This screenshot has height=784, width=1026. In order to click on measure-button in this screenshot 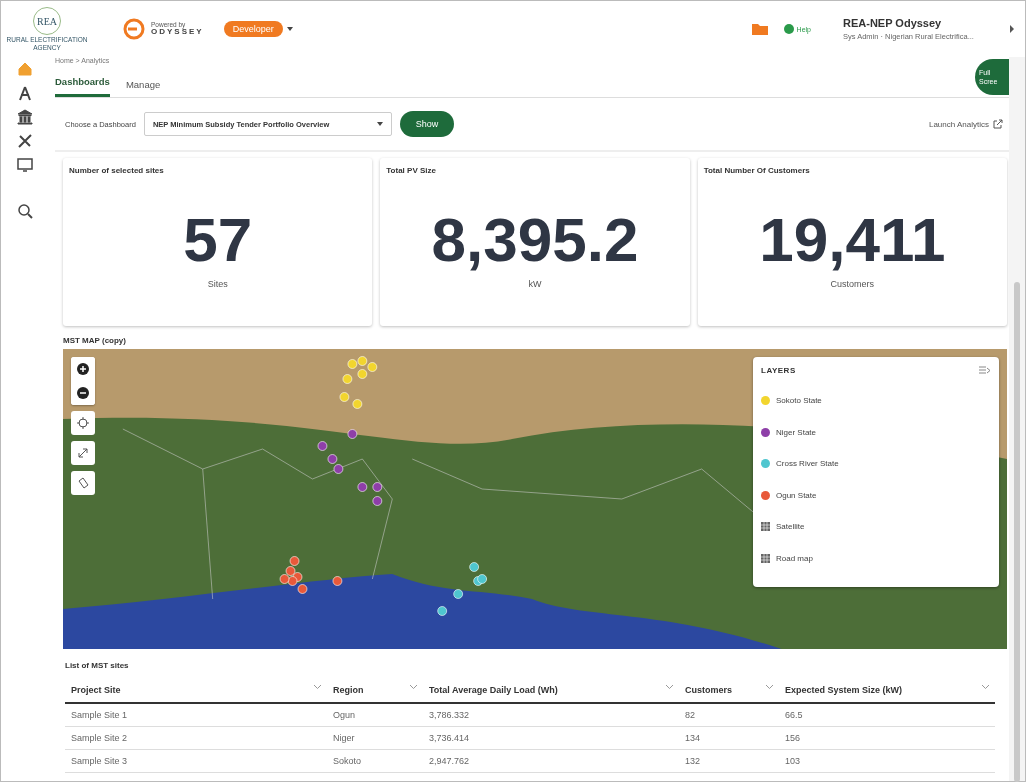, I will do `click(83, 483)`.